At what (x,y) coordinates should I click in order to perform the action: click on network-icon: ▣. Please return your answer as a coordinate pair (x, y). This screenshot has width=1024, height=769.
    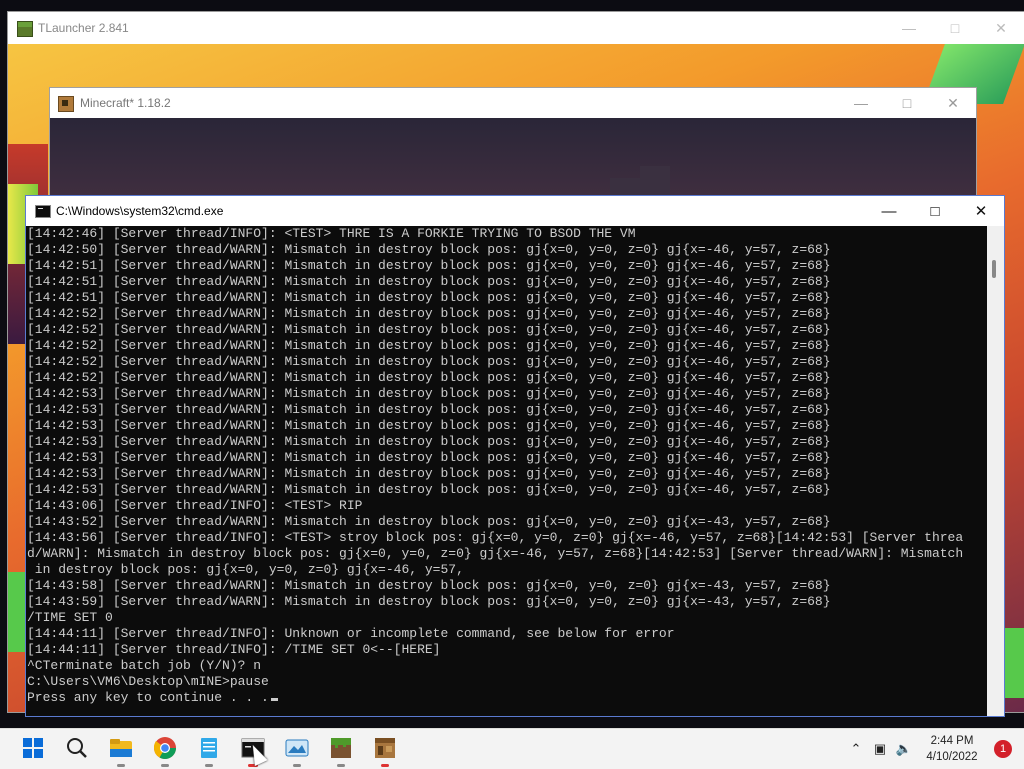
    Looking at the image, I should click on (880, 749).